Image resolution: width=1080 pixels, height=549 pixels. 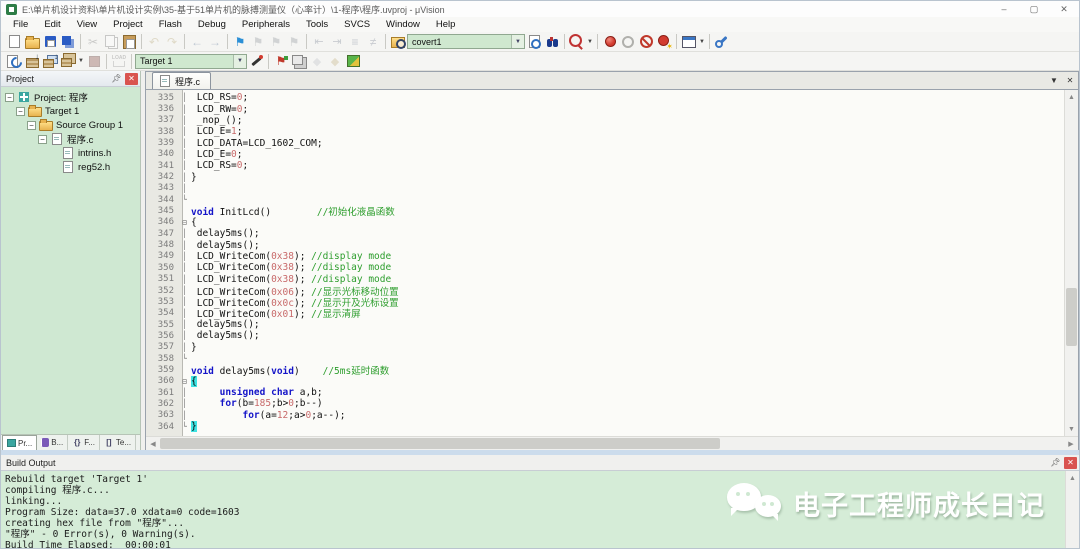 I want to click on configure-tools-icon, so click(x=722, y=42).